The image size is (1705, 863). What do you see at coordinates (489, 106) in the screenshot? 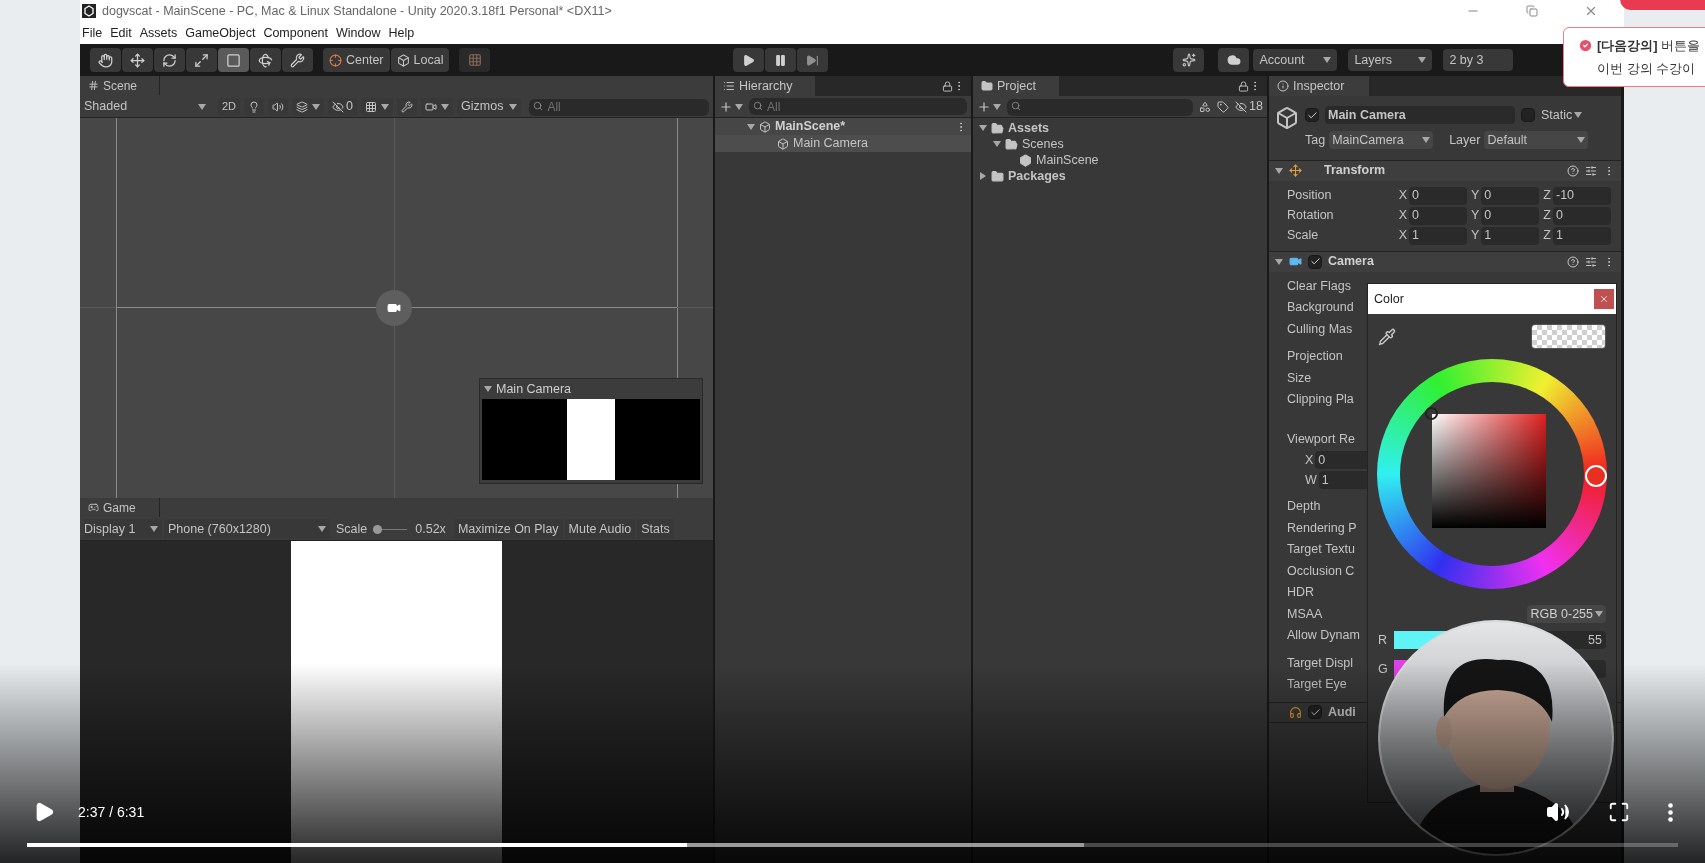
I see `gizmos-dropdown: Gizmos` at bounding box center [489, 106].